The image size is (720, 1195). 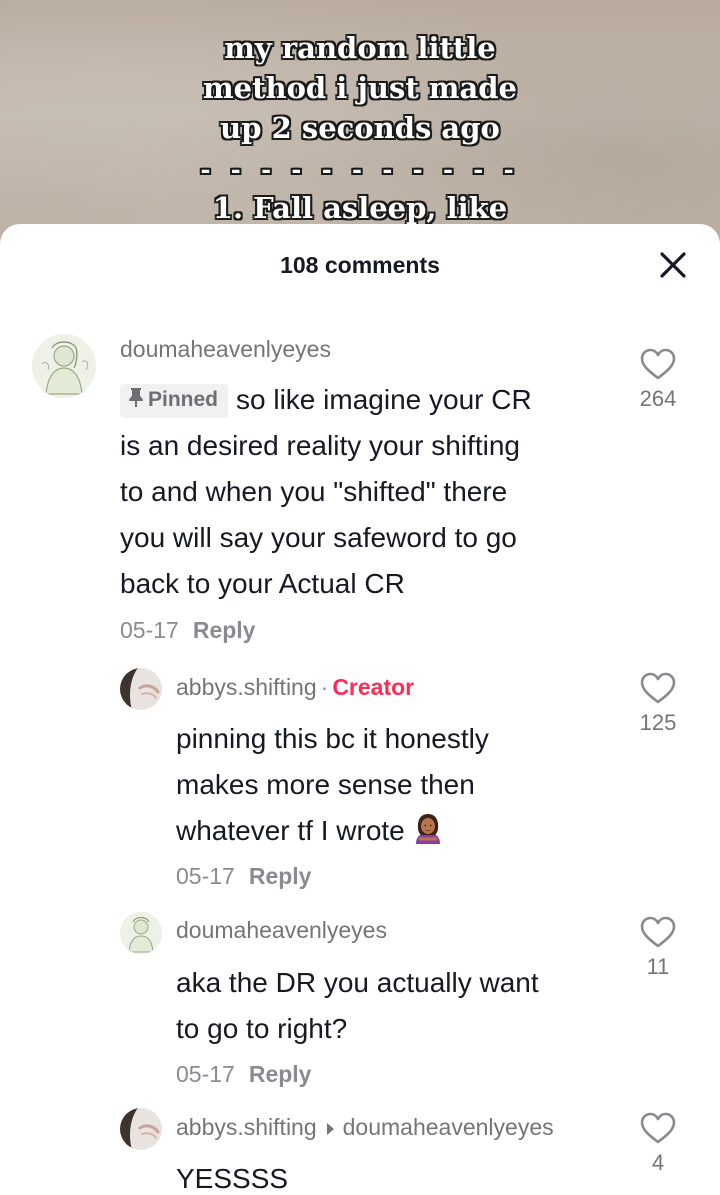 What do you see at coordinates (281, 930) in the screenshot?
I see `reply-username: doumaheavenlyeyes` at bounding box center [281, 930].